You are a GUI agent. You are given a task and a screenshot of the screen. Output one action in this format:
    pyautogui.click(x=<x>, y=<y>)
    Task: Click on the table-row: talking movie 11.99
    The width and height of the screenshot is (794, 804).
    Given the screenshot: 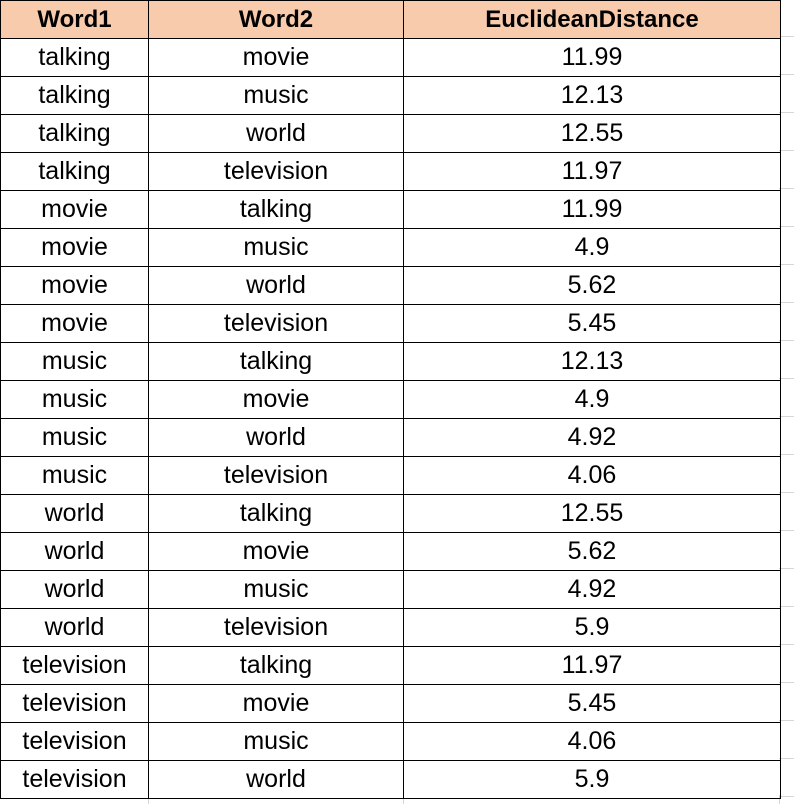 What is the action you would take?
    pyautogui.click(x=390, y=57)
    